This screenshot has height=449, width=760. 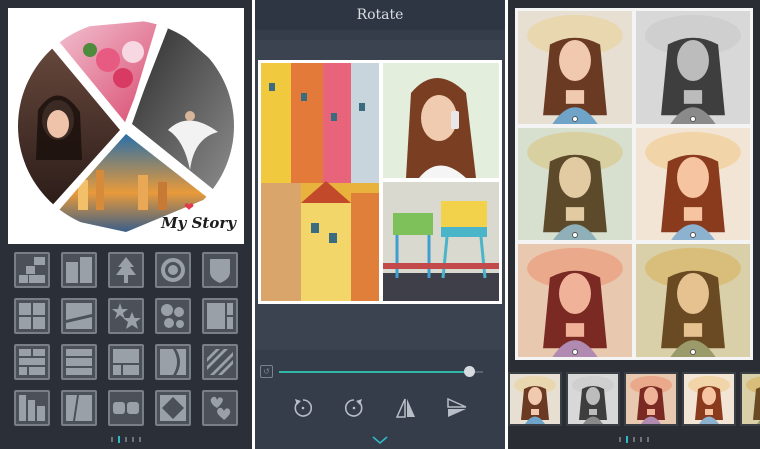 What do you see at coordinates (173, 270) in the screenshot?
I see `target-circle-template-icon` at bounding box center [173, 270].